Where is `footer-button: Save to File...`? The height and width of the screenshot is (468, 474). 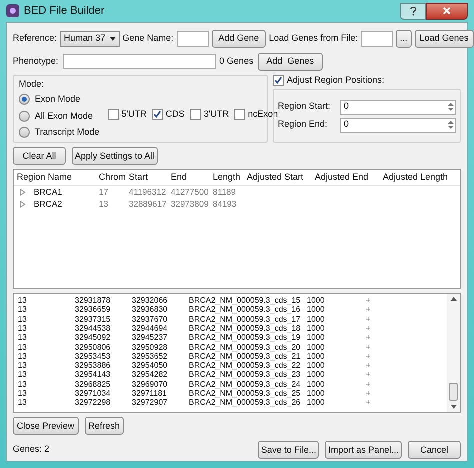 footer-button: Save to File... is located at coordinates (289, 450).